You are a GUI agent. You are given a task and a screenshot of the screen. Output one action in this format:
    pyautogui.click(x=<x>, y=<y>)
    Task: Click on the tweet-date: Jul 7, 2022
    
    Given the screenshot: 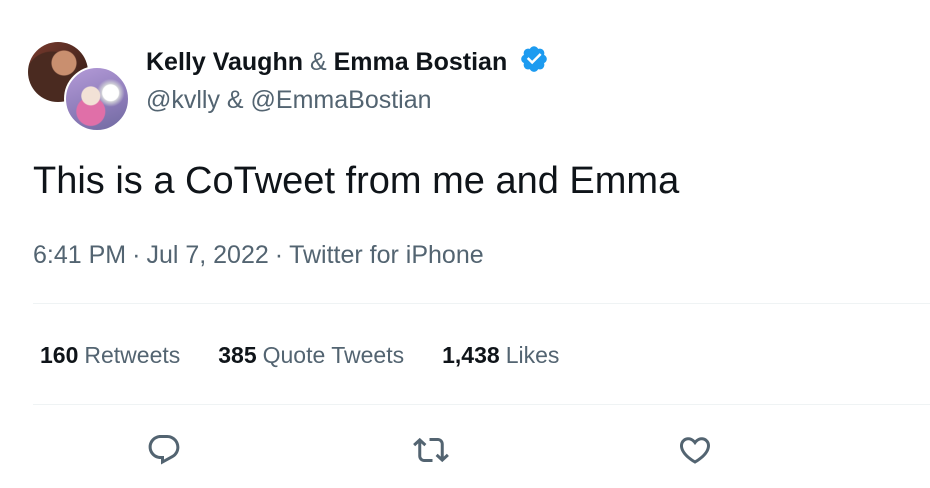 What is the action you would take?
    pyautogui.click(x=207, y=255)
    